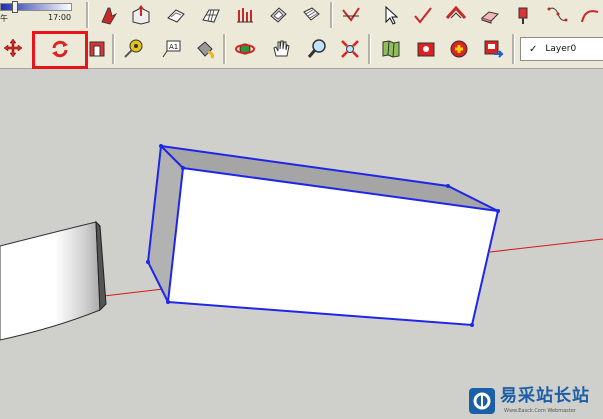 The image size is (603, 419). I want to click on send-icon, so click(494, 49).